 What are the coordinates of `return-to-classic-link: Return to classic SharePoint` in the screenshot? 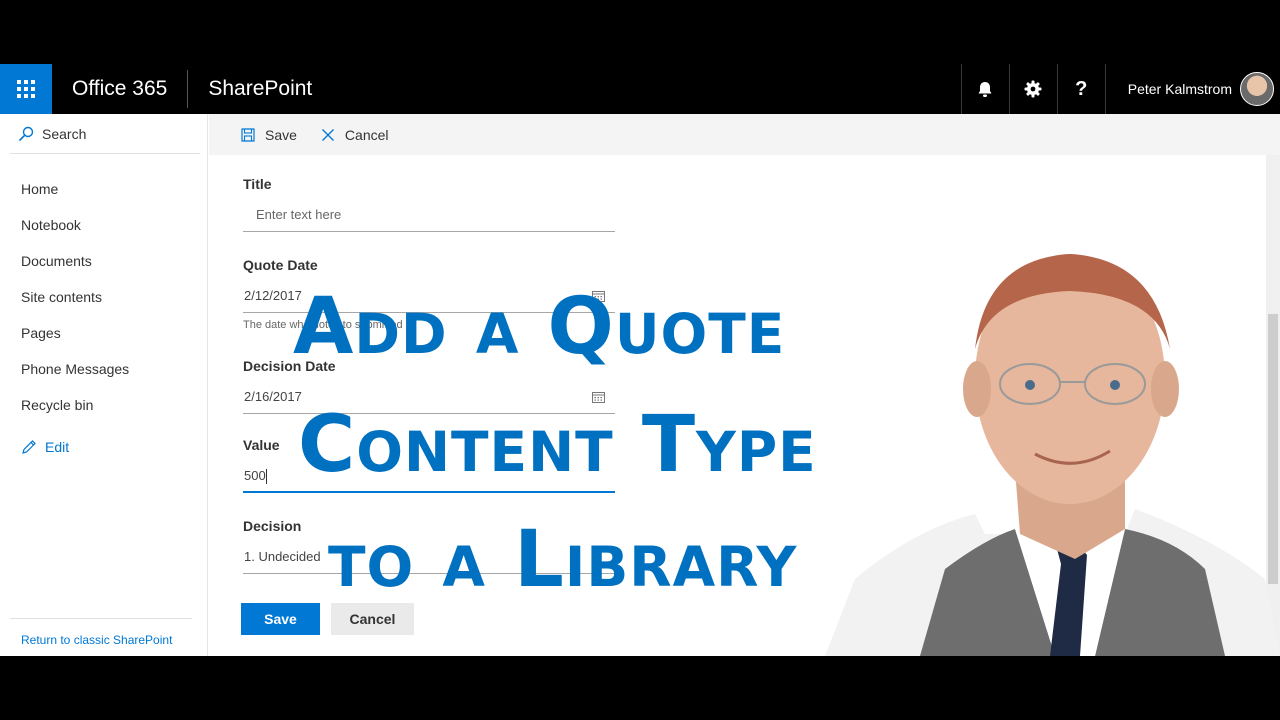 It's located at (96, 640).